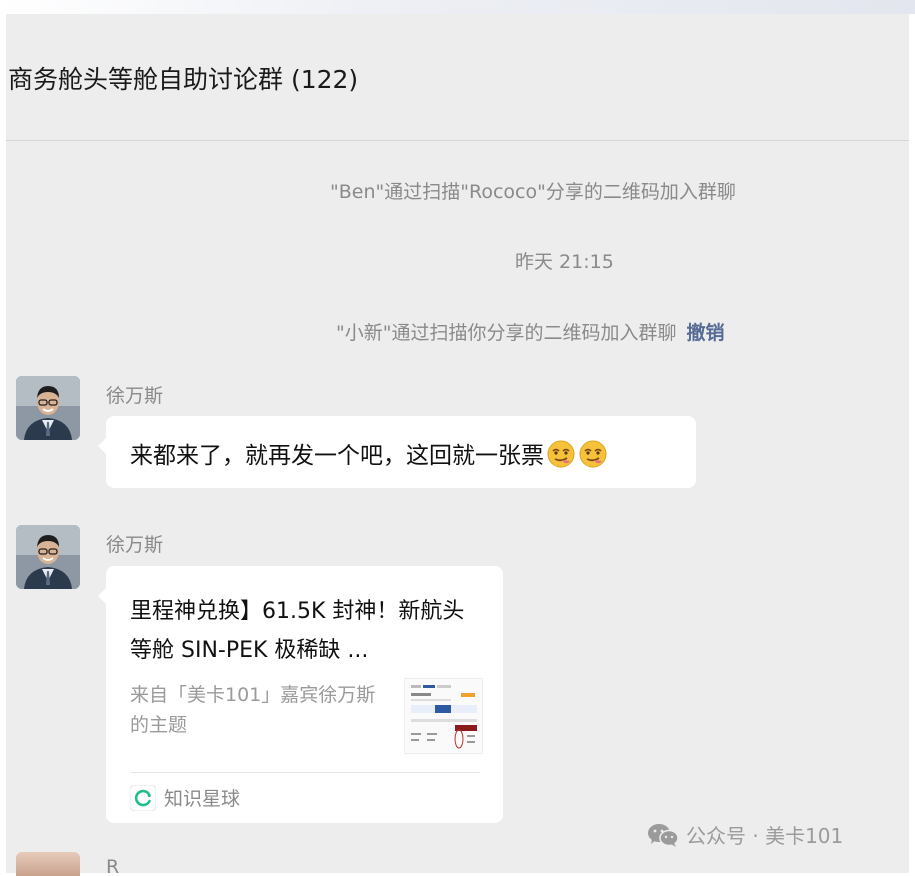  I want to click on card-divider, so click(305, 772).